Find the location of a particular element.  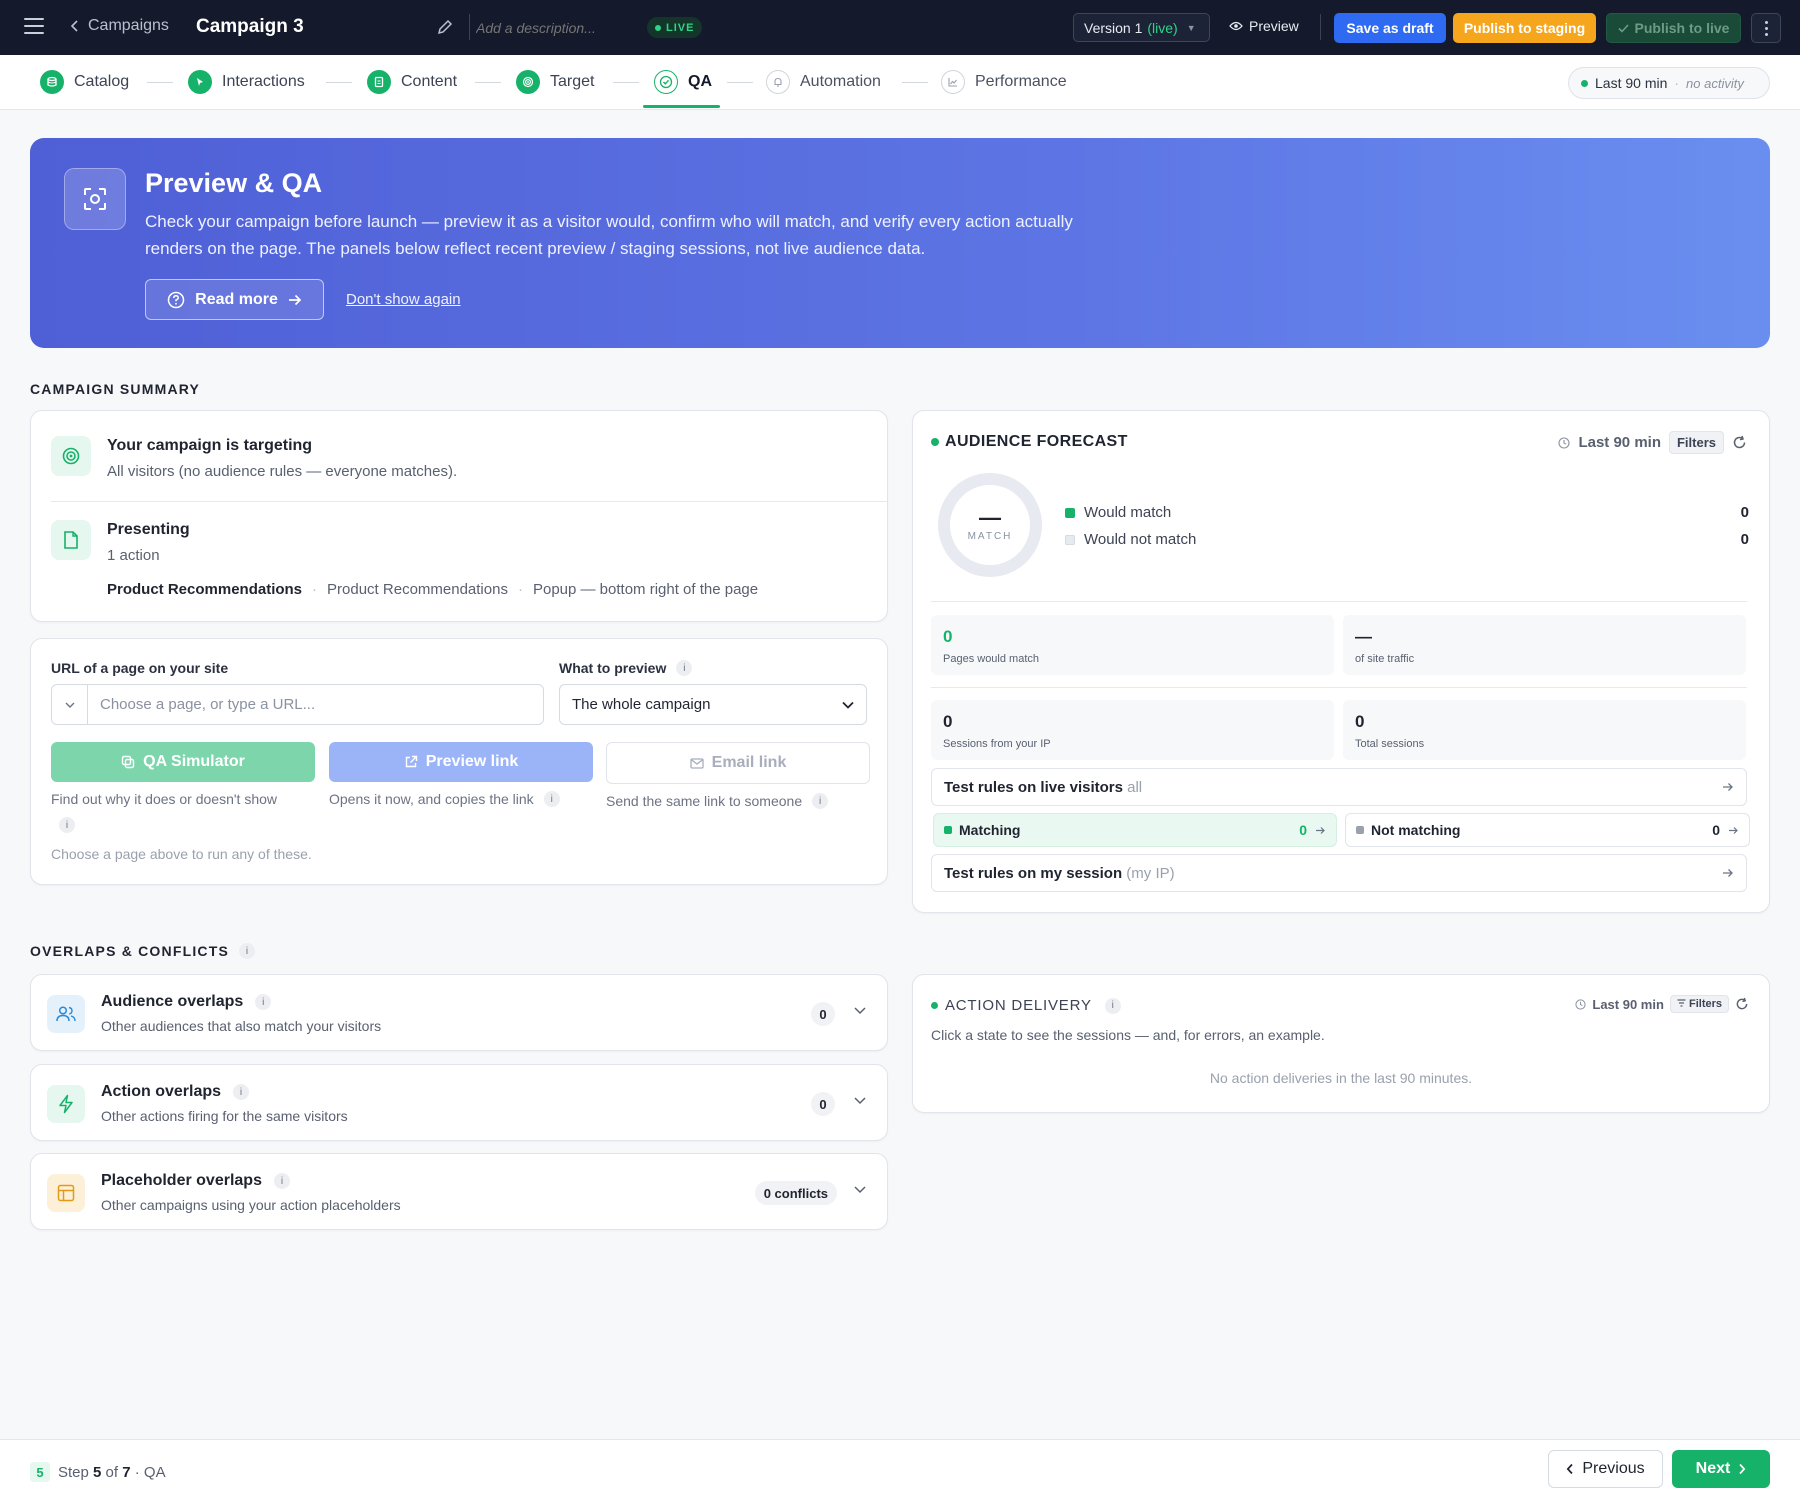

save-as-draft-button: Save as draft is located at coordinates (1390, 28).